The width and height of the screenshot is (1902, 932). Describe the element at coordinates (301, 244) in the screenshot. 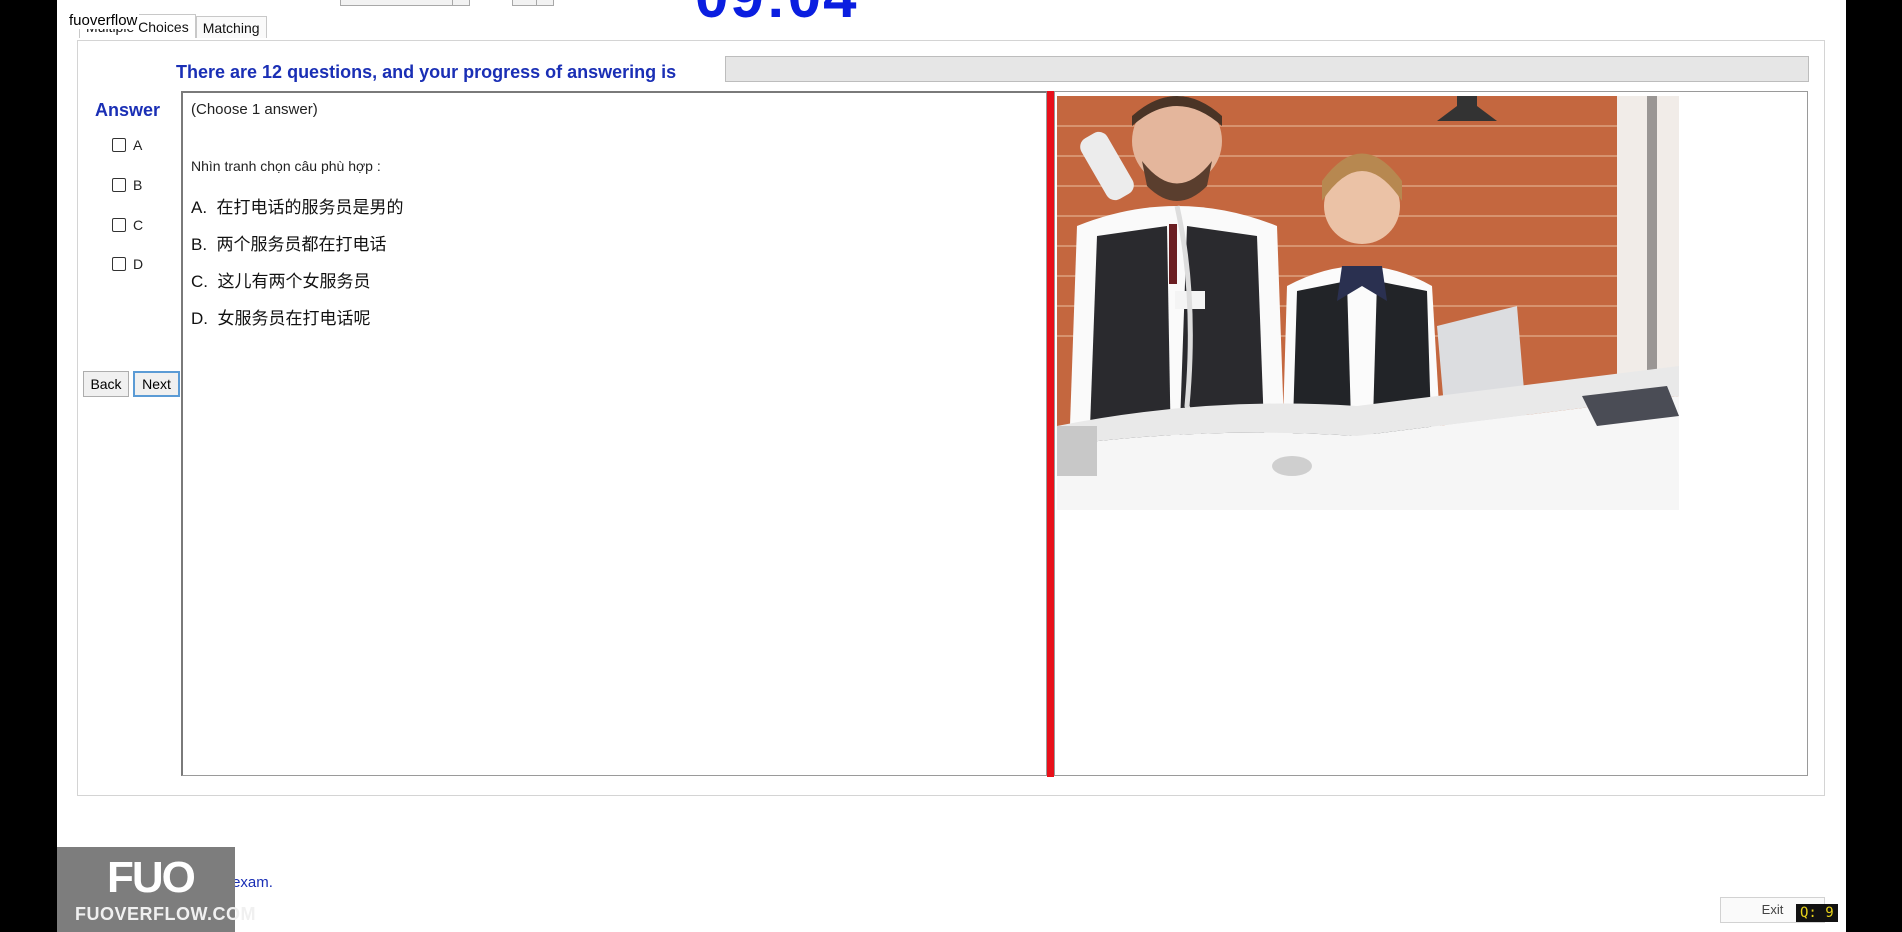

I see `option-text: 两个服务员都在打电话` at that location.